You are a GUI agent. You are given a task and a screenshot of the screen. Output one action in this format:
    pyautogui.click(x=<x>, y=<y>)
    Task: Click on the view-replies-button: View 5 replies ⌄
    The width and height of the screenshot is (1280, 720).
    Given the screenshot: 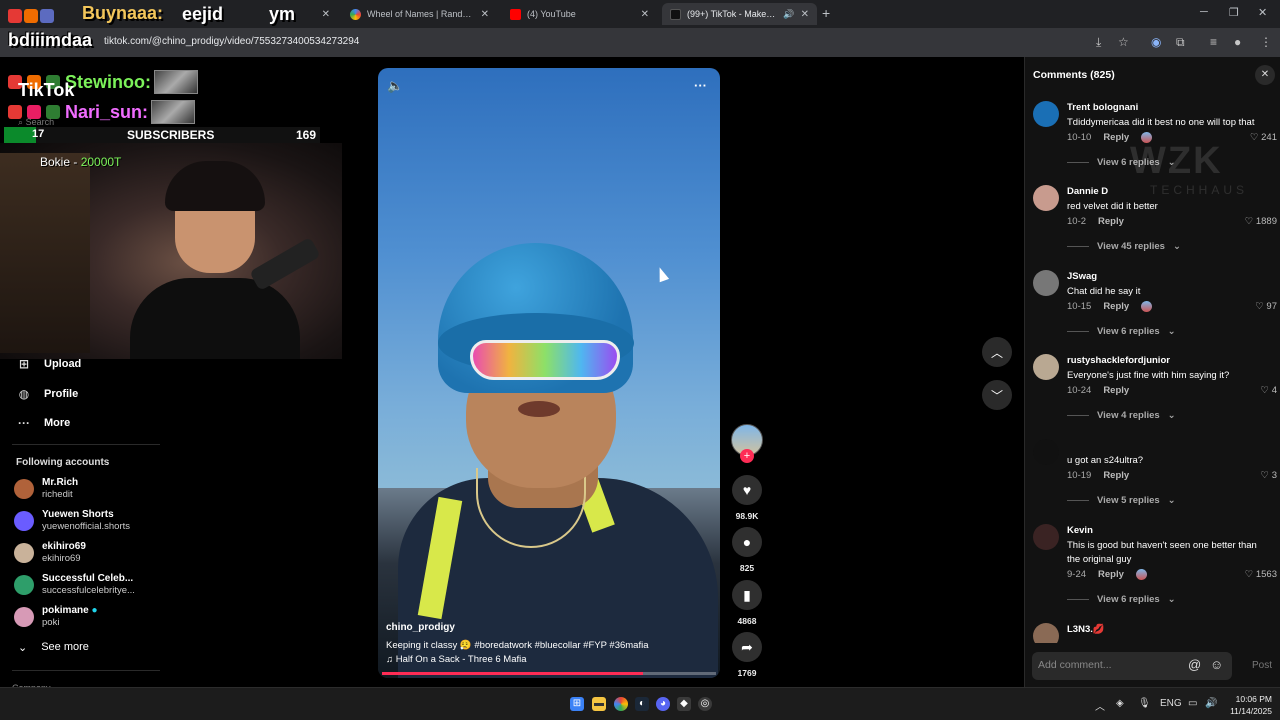 What is the action you would take?
    pyautogui.click(x=1121, y=500)
    